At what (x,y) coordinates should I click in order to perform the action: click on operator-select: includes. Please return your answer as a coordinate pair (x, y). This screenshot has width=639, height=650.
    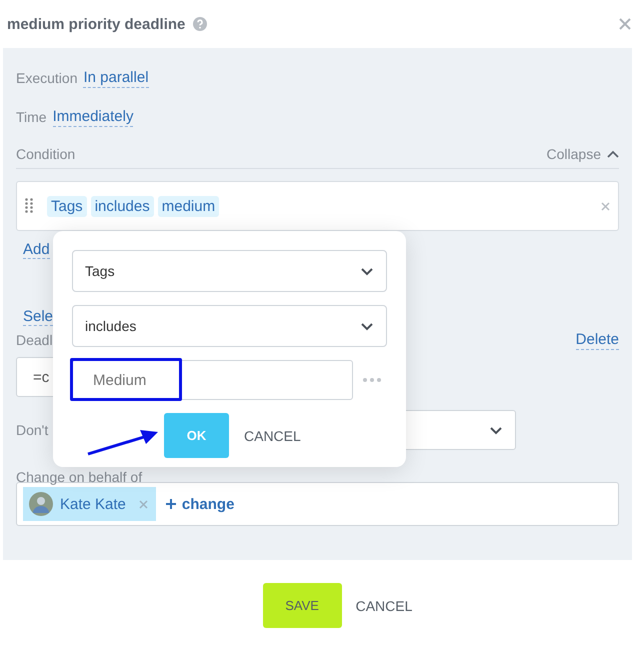
    Looking at the image, I should click on (229, 326).